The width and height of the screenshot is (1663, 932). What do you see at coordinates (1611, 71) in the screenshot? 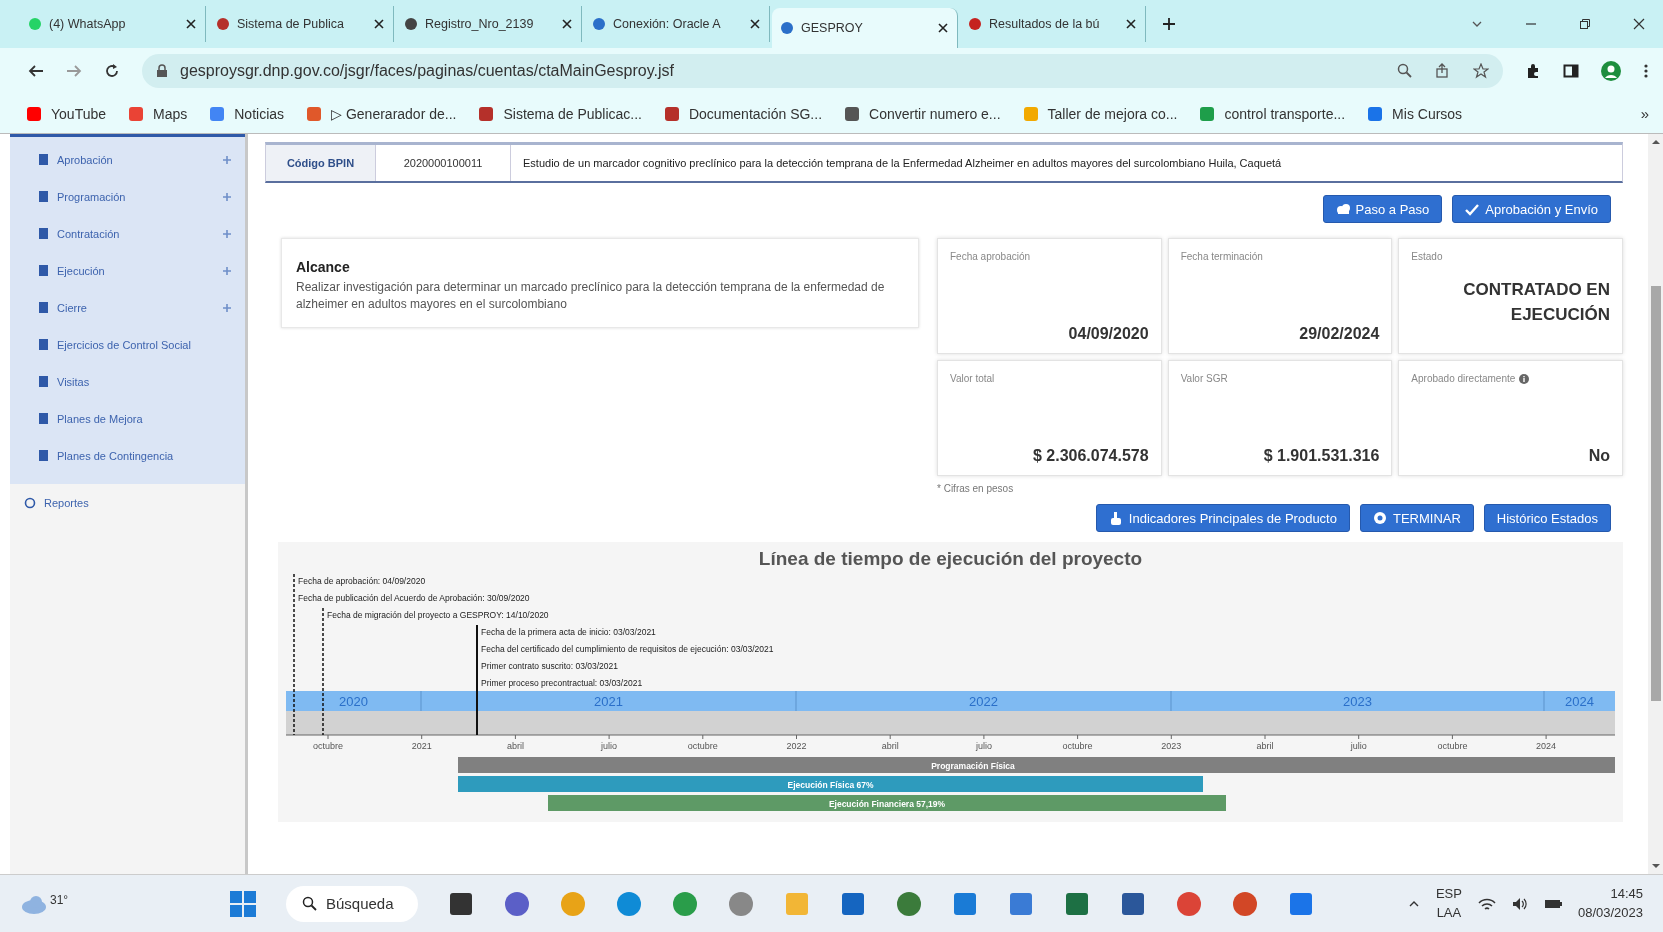
I see `avatar-icon` at bounding box center [1611, 71].